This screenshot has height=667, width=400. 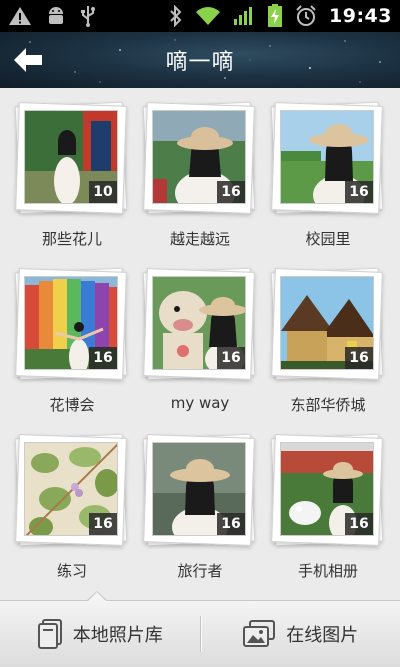 I want to click on page-title: 嘀一嘀, so click(x=200, y=62).